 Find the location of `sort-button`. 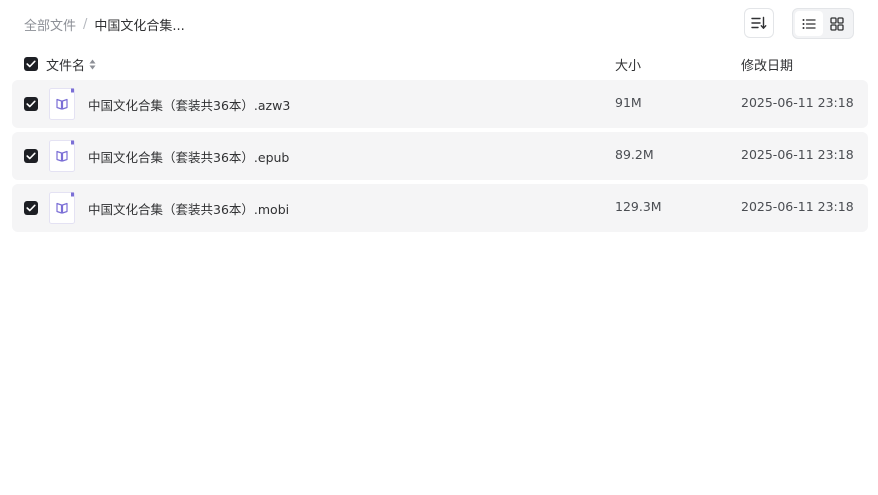

sort-button is located at coordinates (759, 23).